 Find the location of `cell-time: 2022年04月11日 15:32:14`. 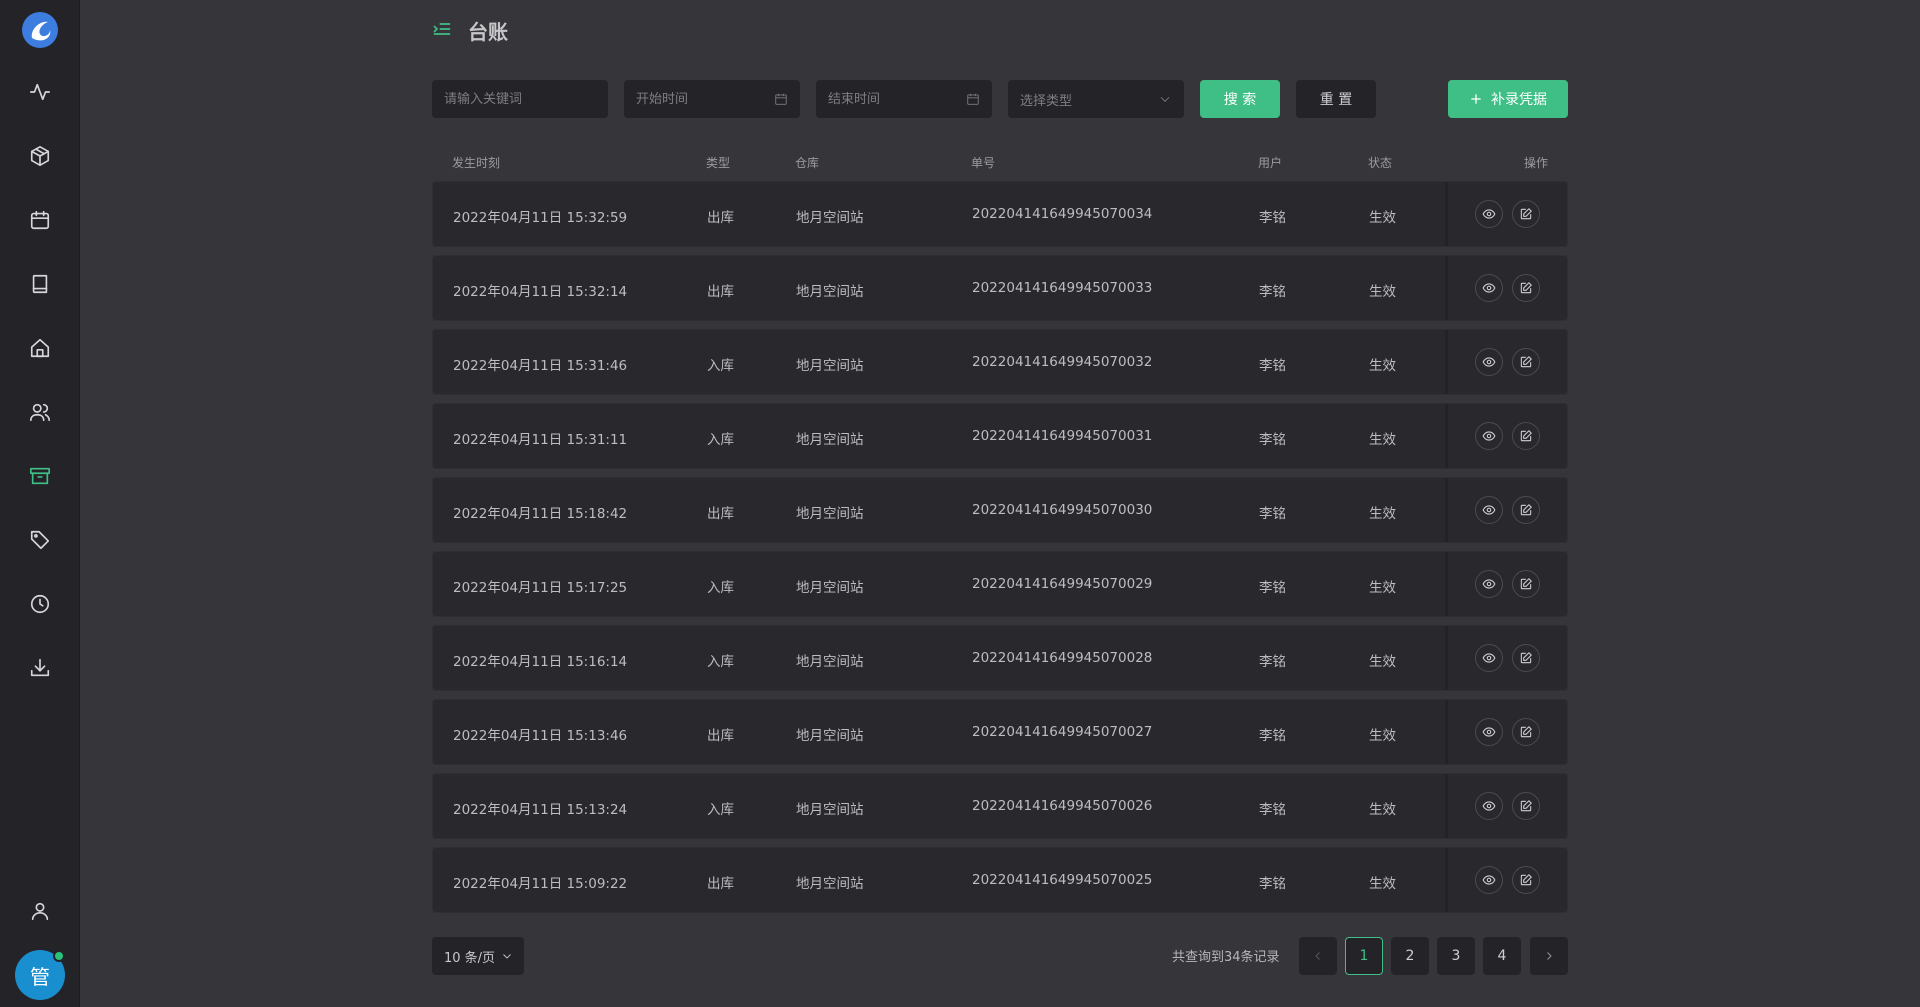

cell-time: 2022年04月11日 15:32:14 is located at coordinates (540, 292).